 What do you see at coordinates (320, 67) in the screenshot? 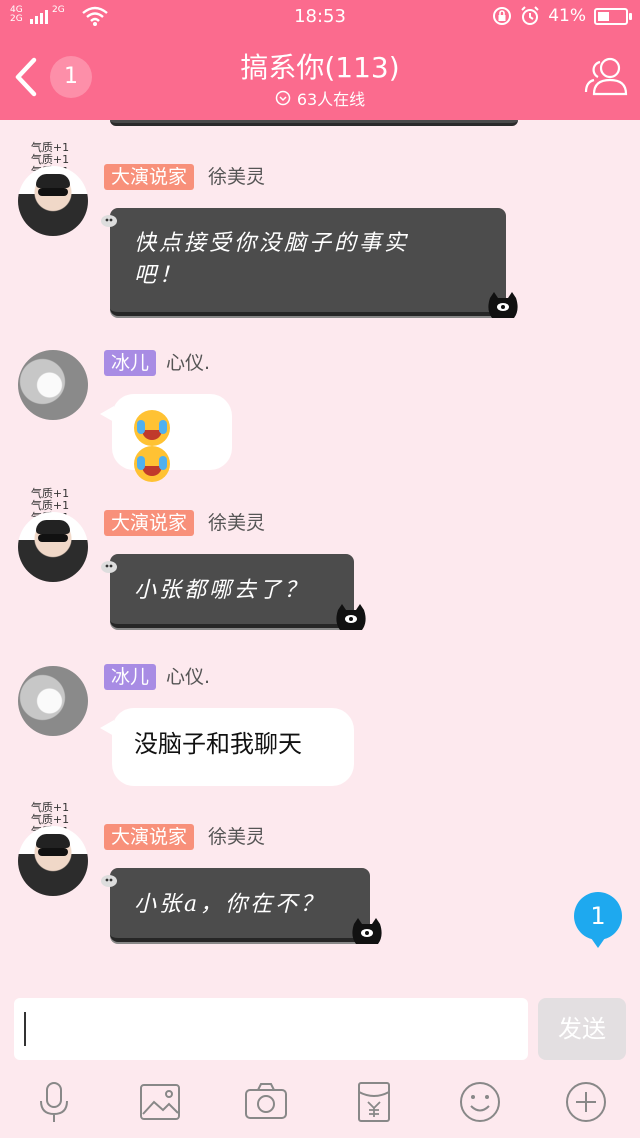
I see `group-title: 搞系你(113)` at bounding box center [320, 67].